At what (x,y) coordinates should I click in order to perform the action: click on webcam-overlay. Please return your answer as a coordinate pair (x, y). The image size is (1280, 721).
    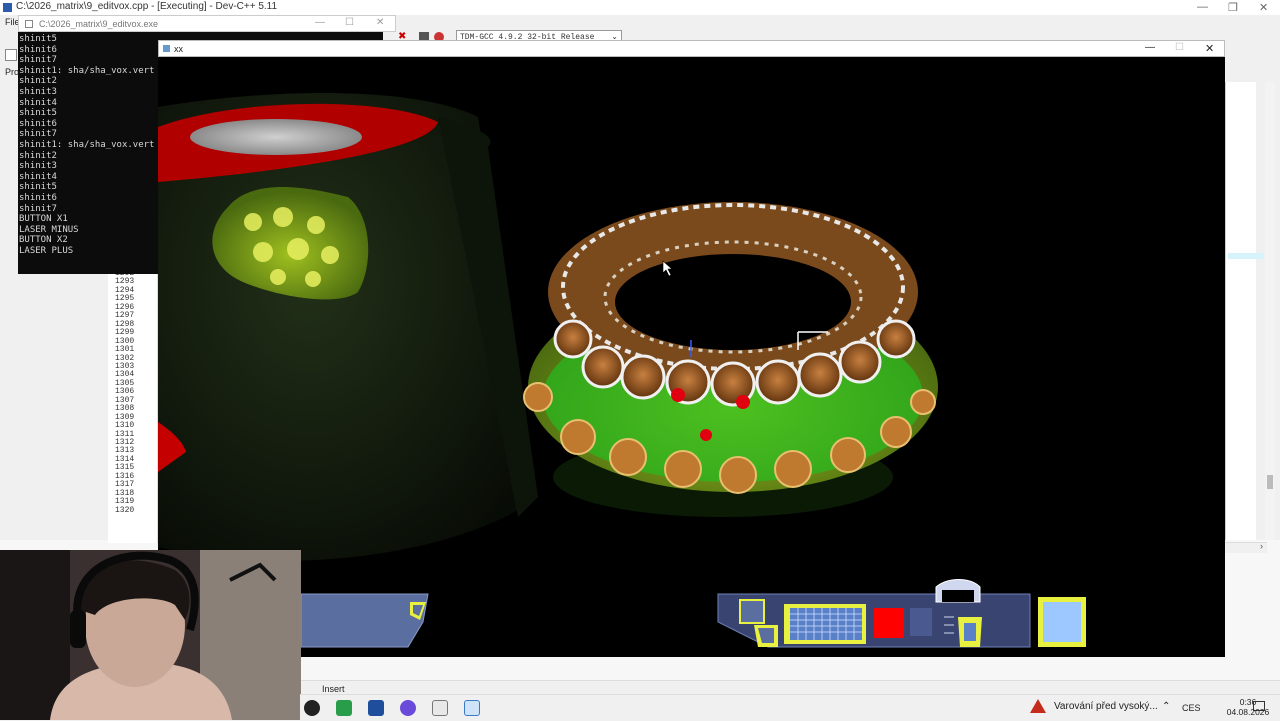
    Looking at the image, I should click on (150, 635).